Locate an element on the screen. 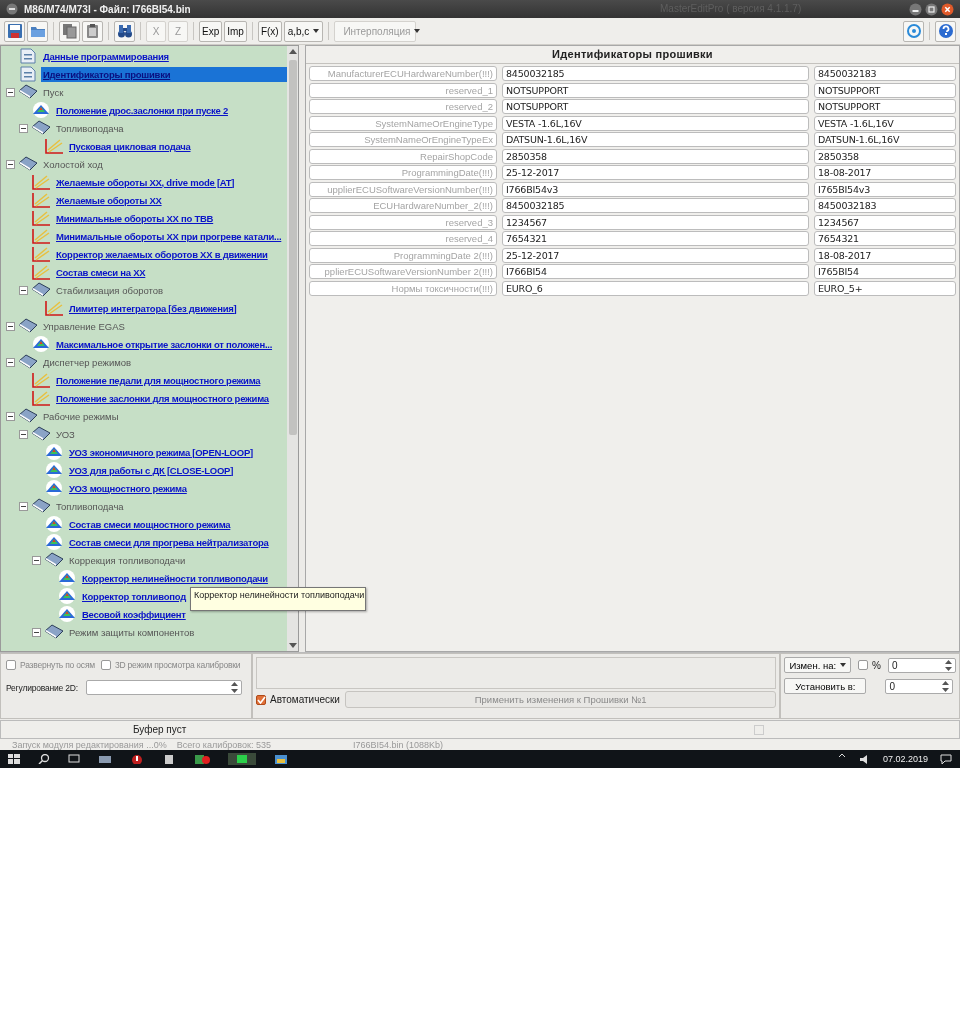 The height and width of the screenshot is (1029, 960). field-label: Регулирование 2D: is located at coordinates (42, 687).